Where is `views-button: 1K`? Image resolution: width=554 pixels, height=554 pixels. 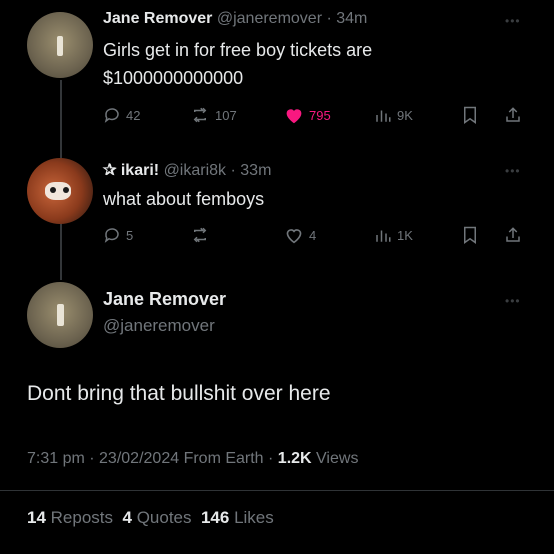 views-button: 1K is located at coordinates (393, 235).